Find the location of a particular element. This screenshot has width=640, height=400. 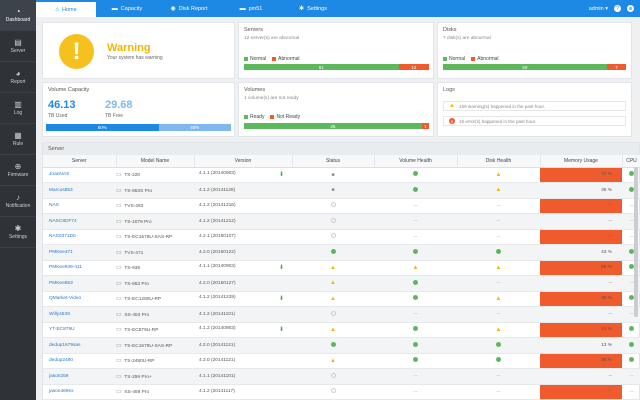

server-name-link: JoanNAS is located at coordinates (79, 175).